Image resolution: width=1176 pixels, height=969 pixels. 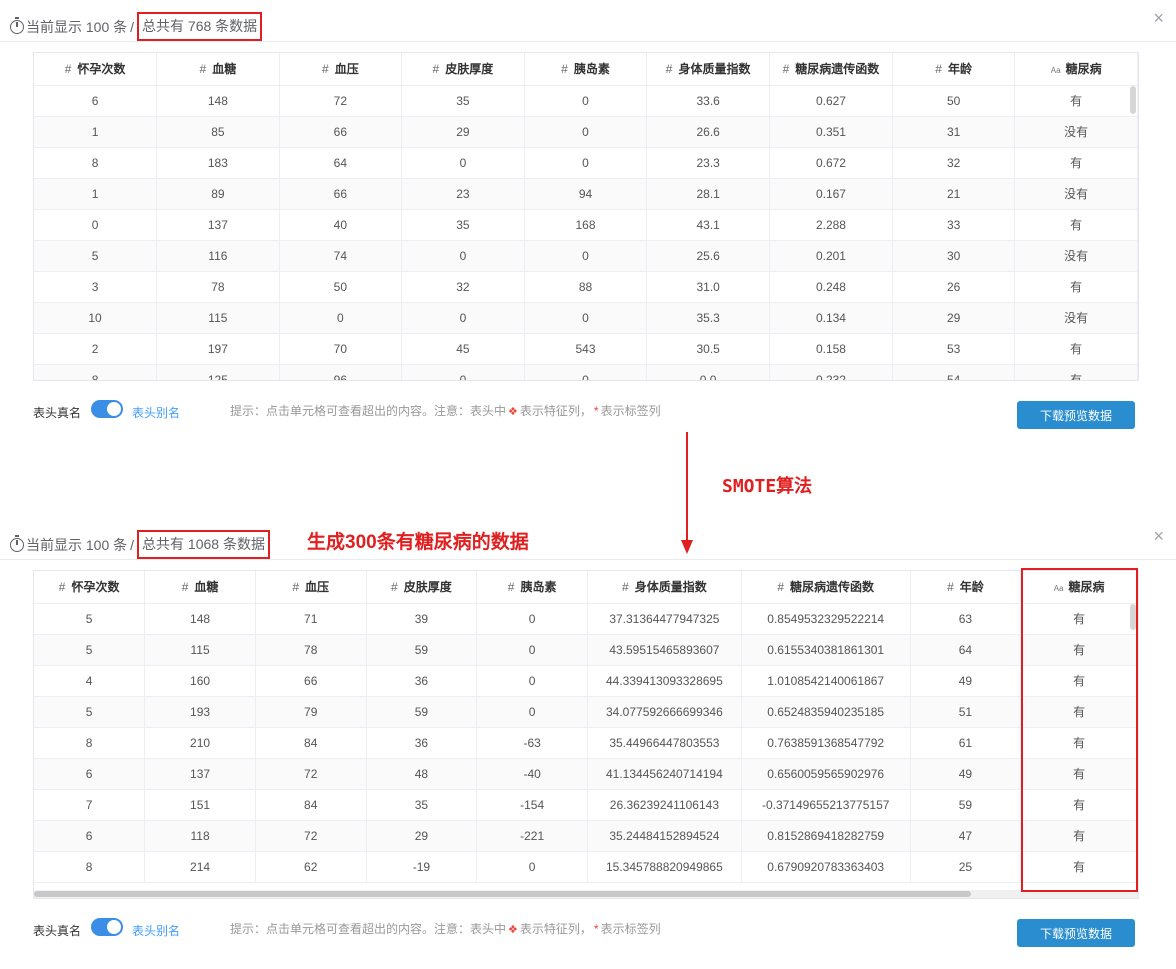 What do you see at coordinates (311, 867) in the screenshot?
I see `table-cell: 62` at bounding box center [311, 867].